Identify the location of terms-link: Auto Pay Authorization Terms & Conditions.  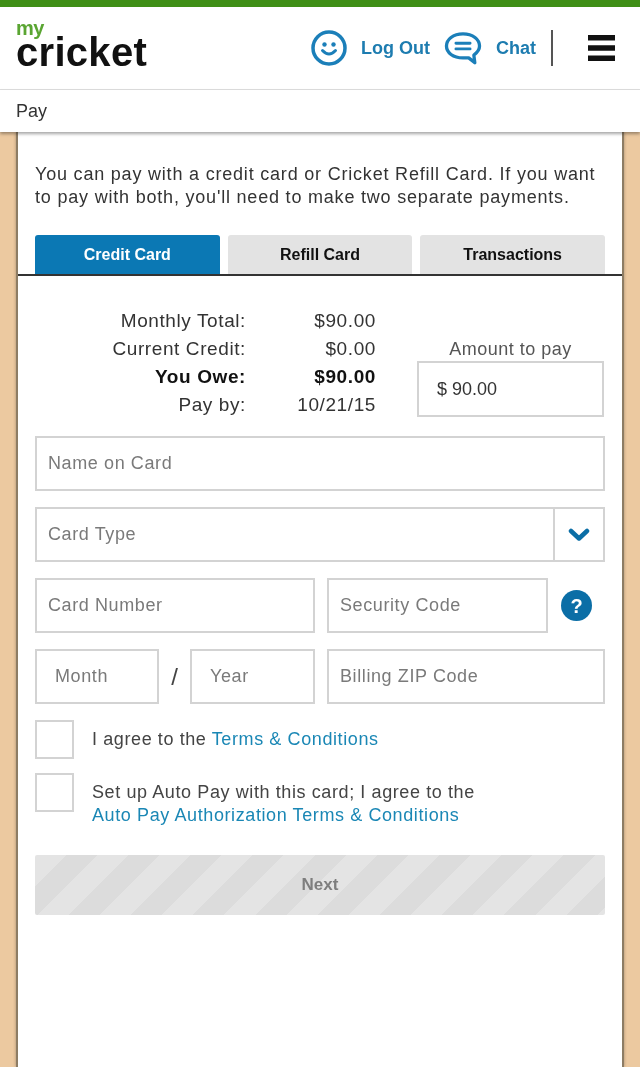
(276, 815).